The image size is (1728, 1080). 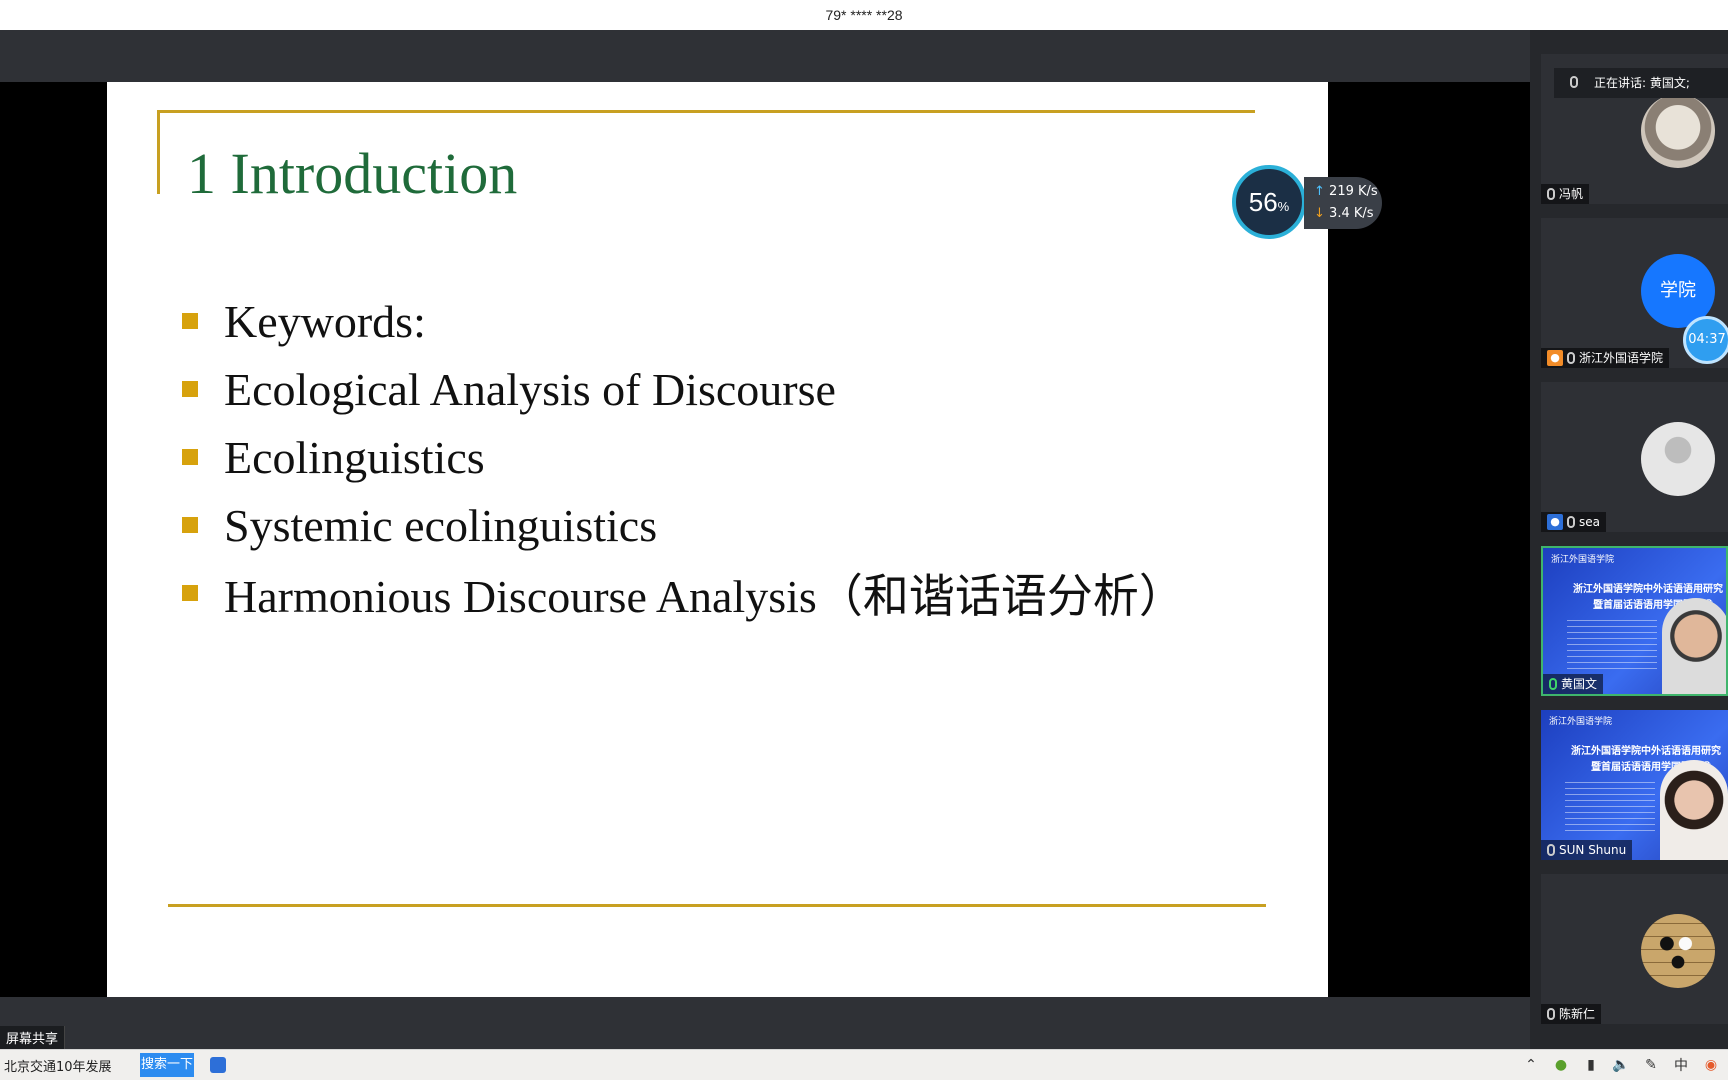 I want to click on meeting-app-icon, so click(x=218, y=1065).